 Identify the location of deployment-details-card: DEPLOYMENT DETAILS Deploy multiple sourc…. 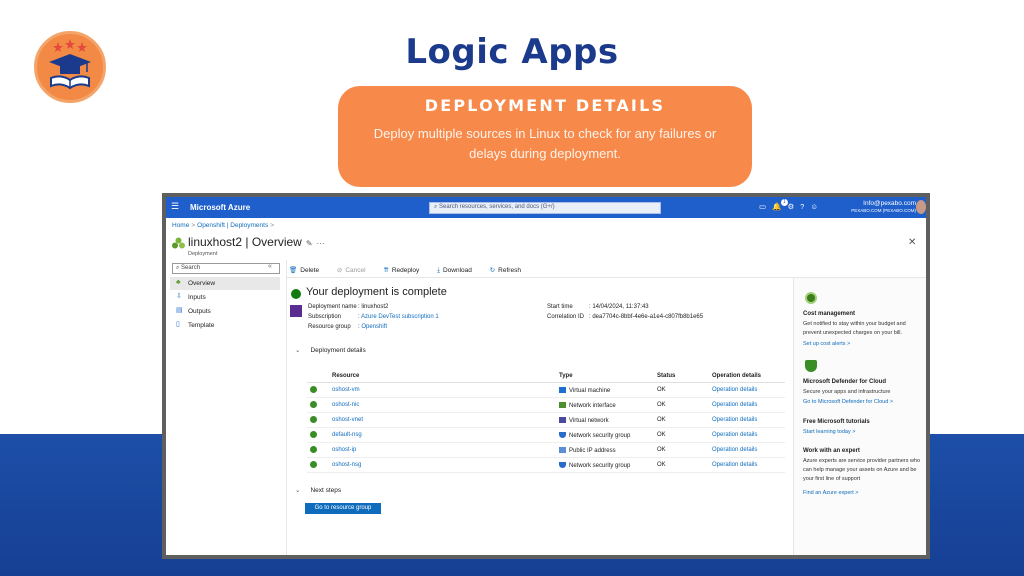
(545, 136).